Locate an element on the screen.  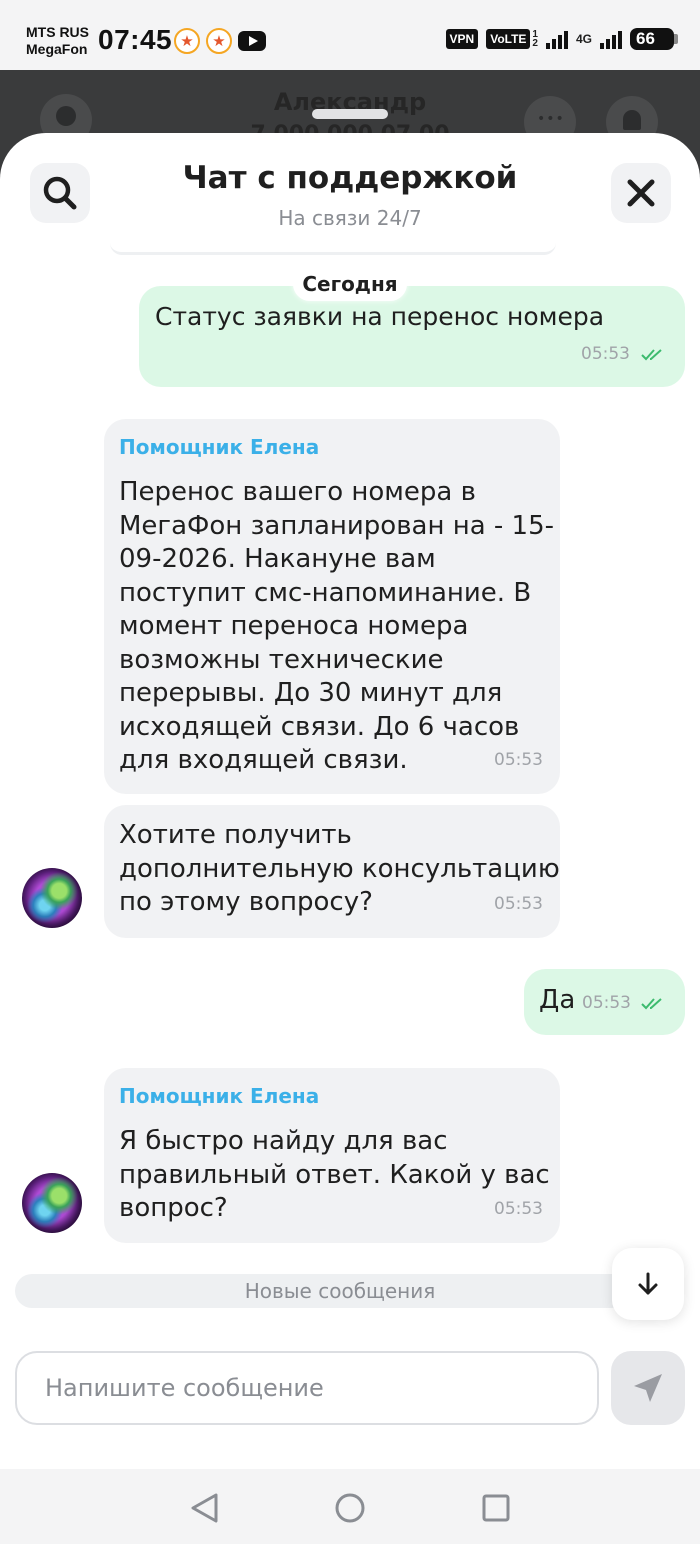
system-navigation-bar is located at coordinates (350, 1506).